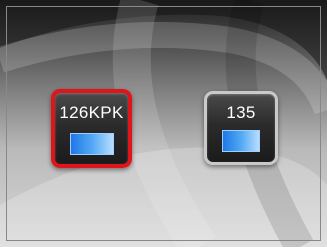 Image resolution: width=327 pixels, height=247 pixels. What do you see at coordinates (241, 112) in the screenshot?
I see `format-label: 135` at bounding box center [241, 112].